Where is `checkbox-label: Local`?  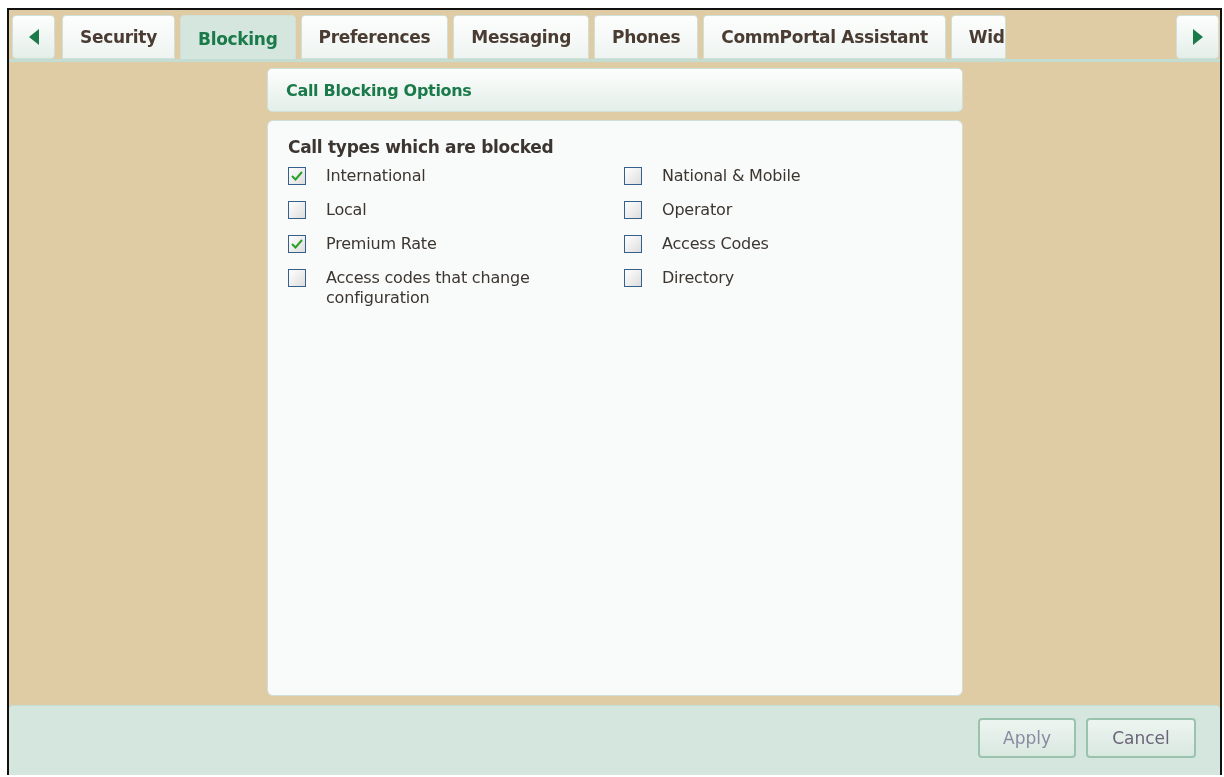 checkbox-label: Local is located at coordinates (347, 210).